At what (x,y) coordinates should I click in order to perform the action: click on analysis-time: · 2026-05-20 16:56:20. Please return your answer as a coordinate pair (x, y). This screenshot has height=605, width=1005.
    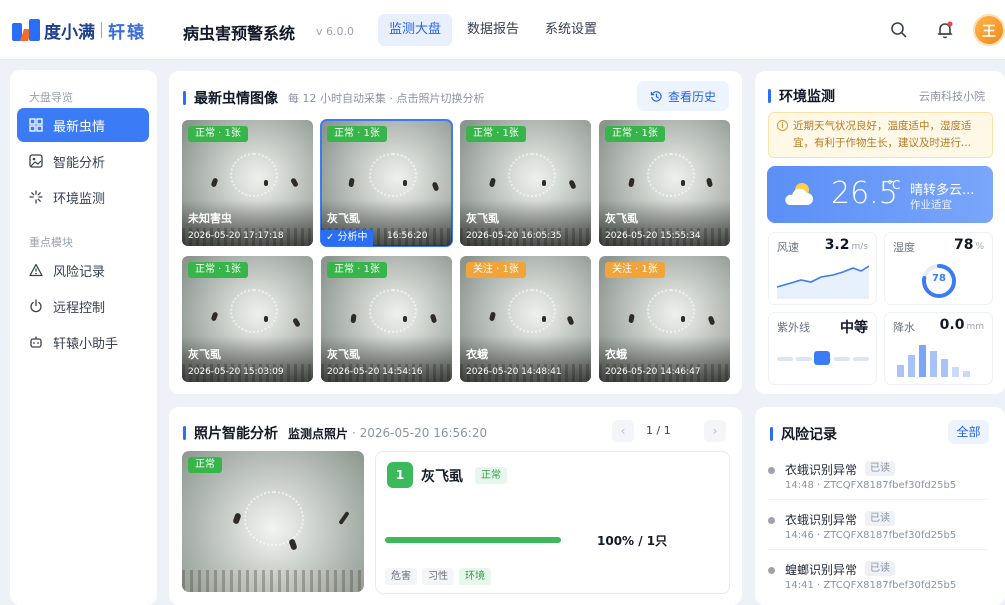
    Looking at the image, I should click on (420, 433).